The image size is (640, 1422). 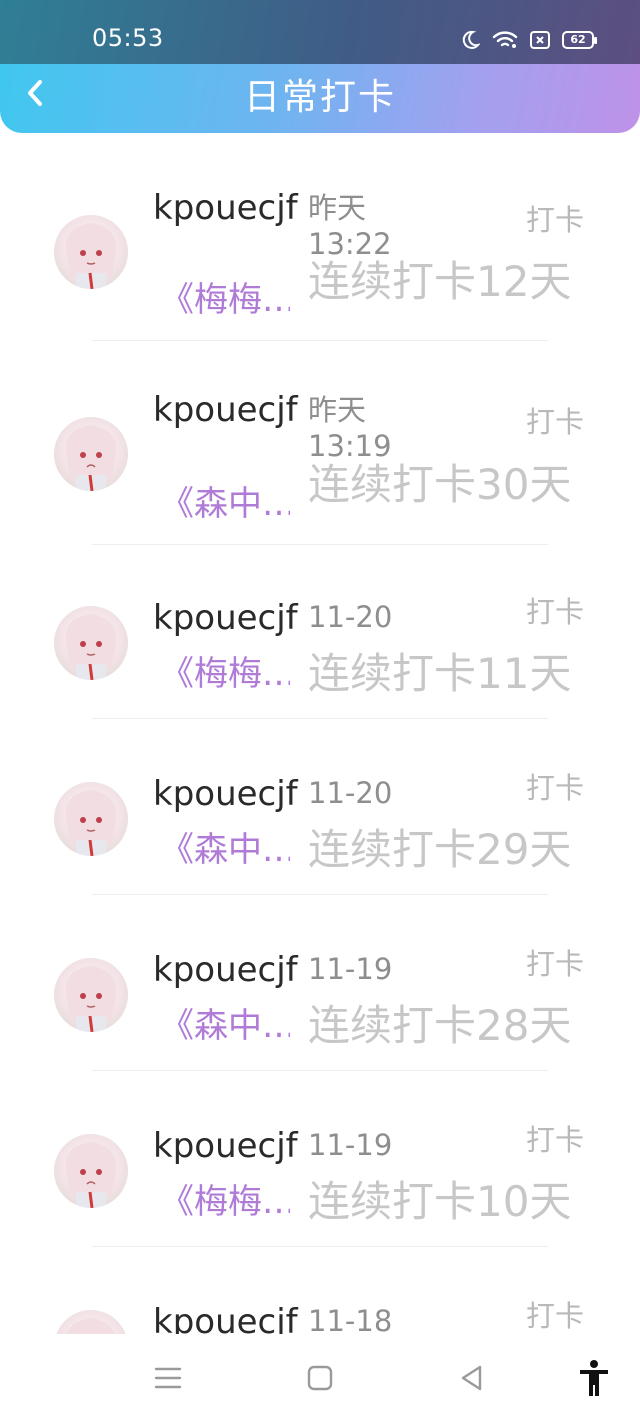 I want to click on list-item: kpouecjf 11-18 打卡, so click(x=320, y=1291).